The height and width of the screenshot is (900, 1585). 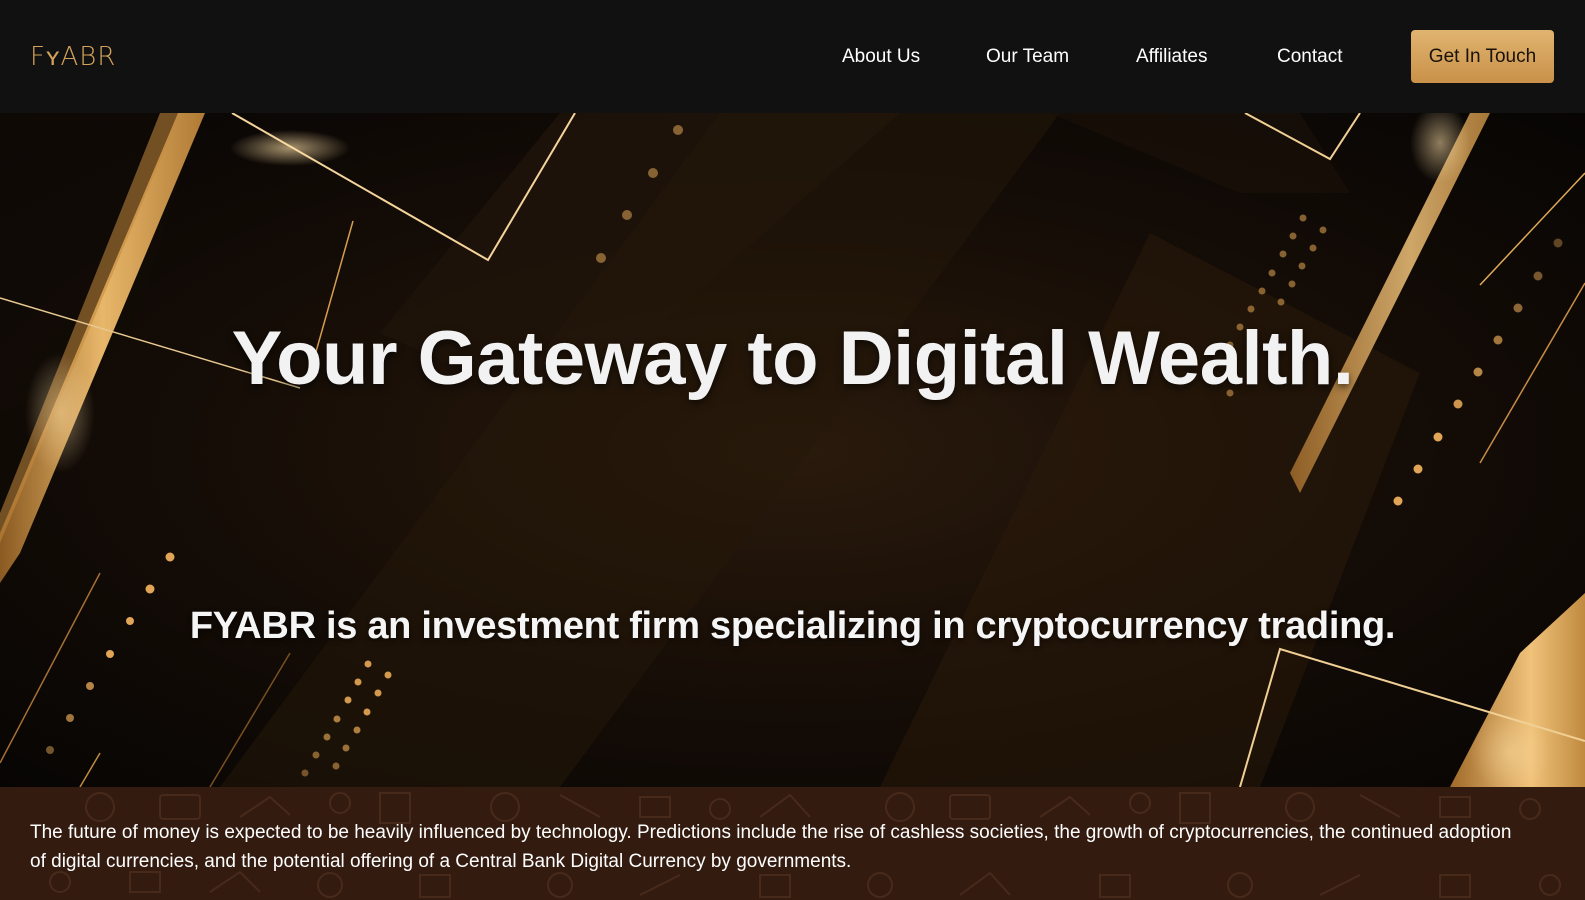 I want to click on nav-link-our-team: Our Team, so click(x=1027, y=57).